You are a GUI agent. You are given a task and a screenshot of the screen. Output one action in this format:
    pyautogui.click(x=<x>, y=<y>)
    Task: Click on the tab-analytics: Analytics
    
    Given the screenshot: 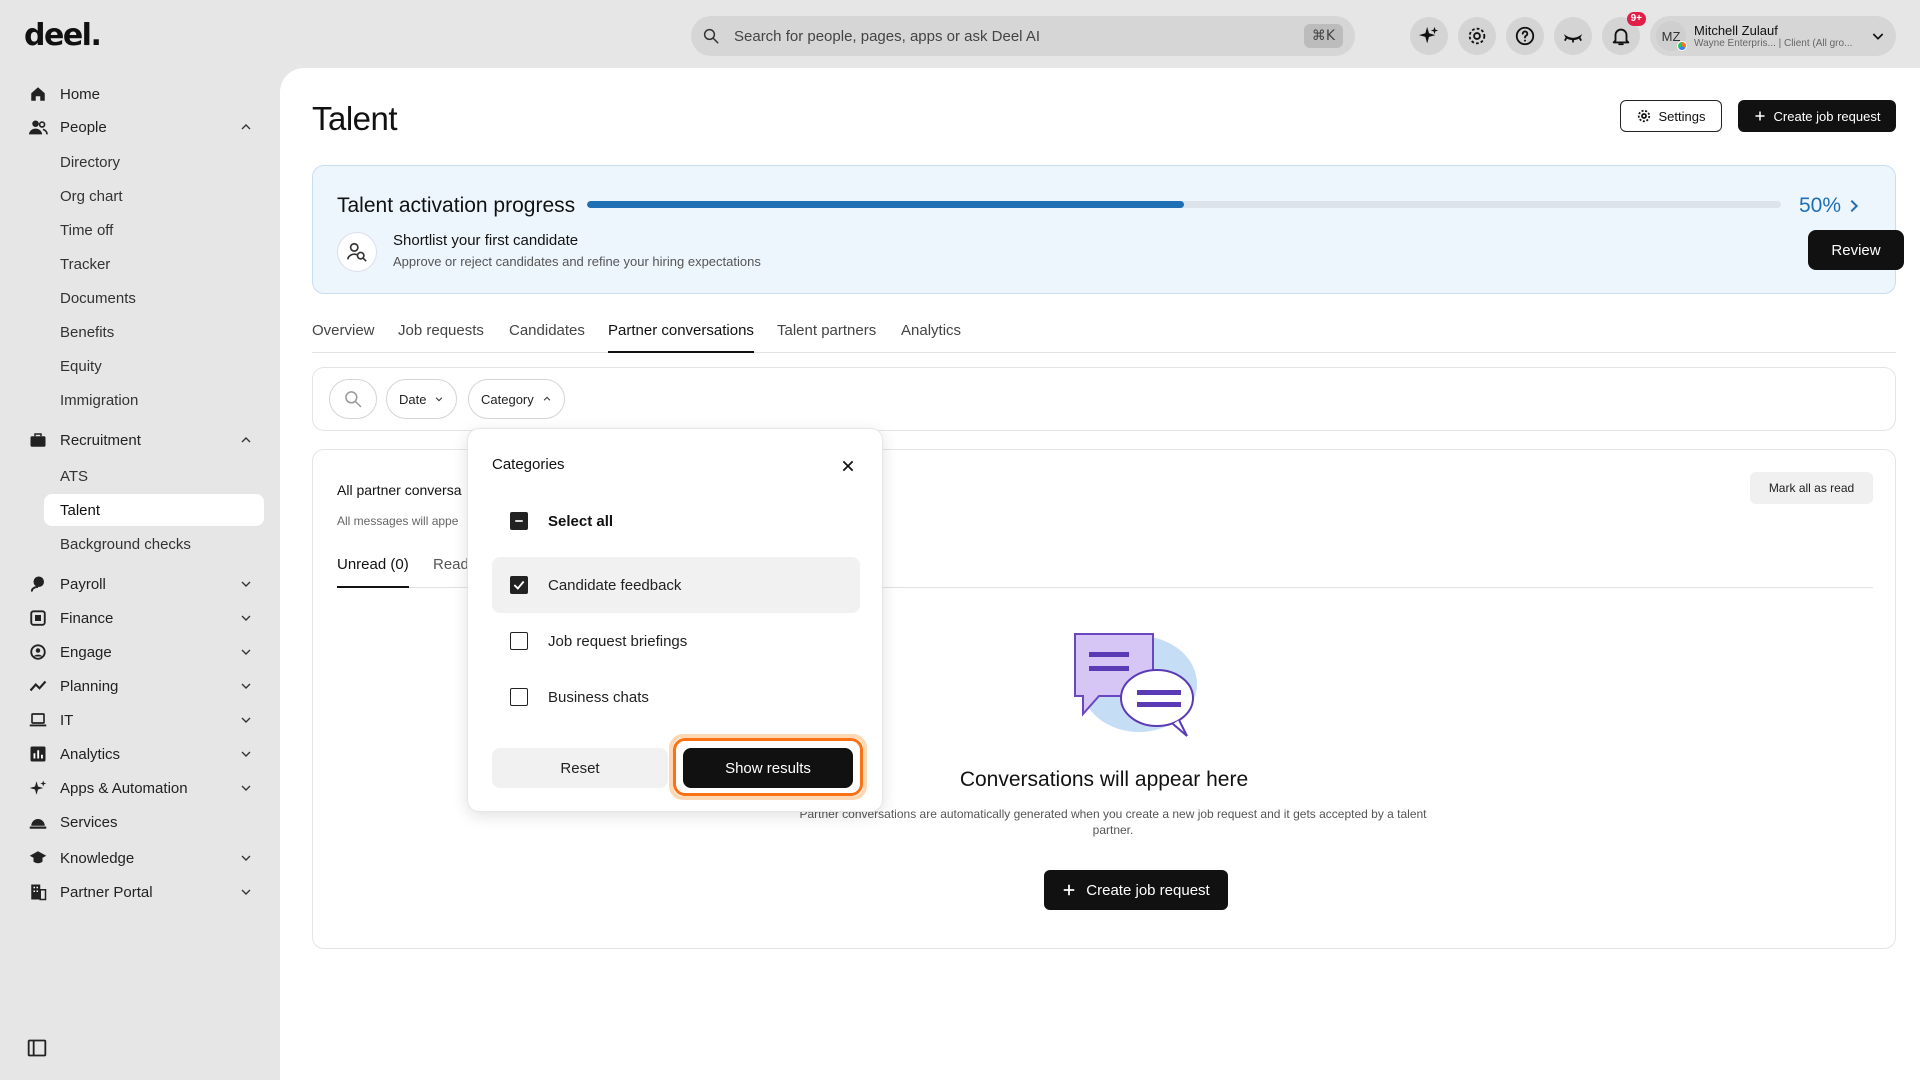 What is the action you would take?
    pyautogui.click(x=931, y=337)
    